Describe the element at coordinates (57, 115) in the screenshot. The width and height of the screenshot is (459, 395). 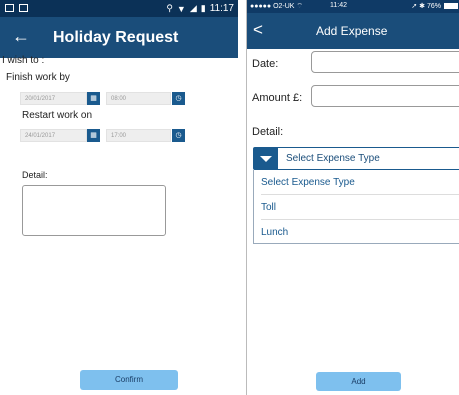
I see `restart-label: Restart work on` at that location.